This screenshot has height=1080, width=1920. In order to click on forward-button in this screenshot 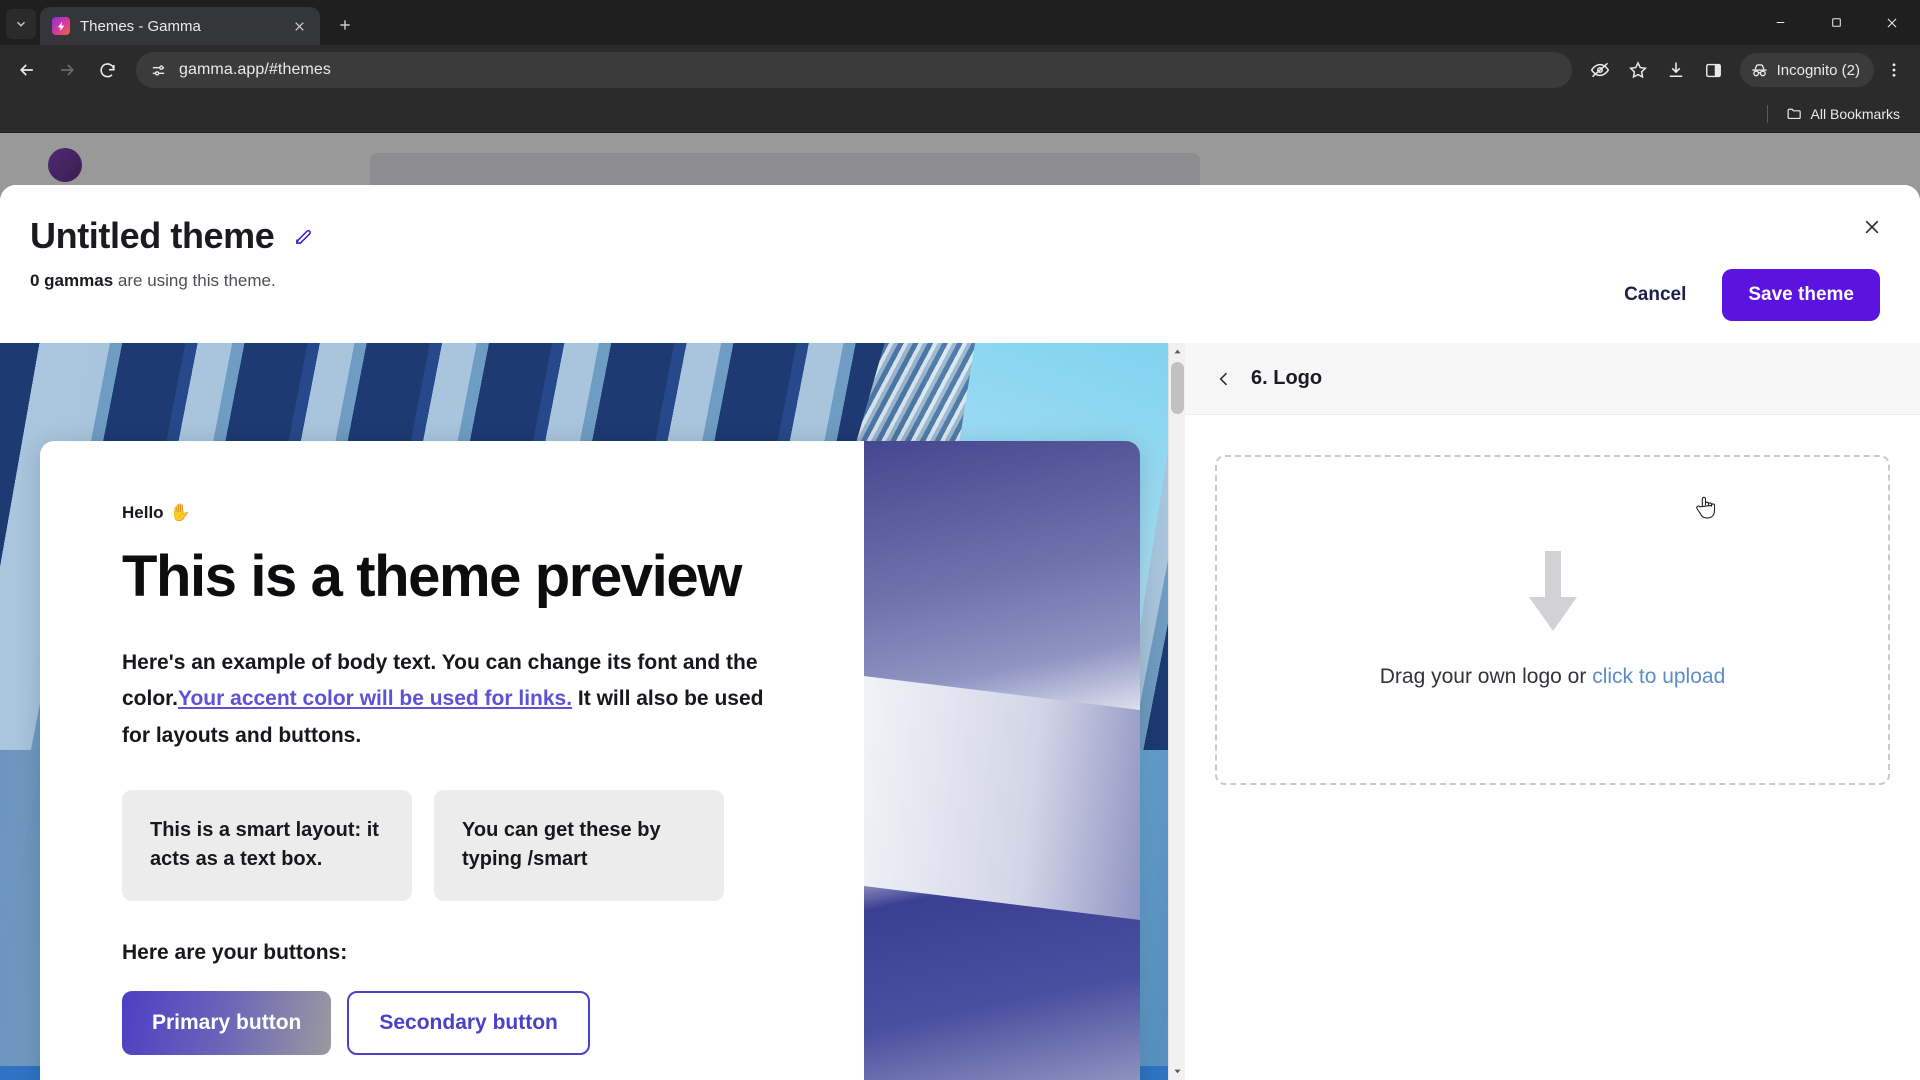, I will do `click(67, 70)`.